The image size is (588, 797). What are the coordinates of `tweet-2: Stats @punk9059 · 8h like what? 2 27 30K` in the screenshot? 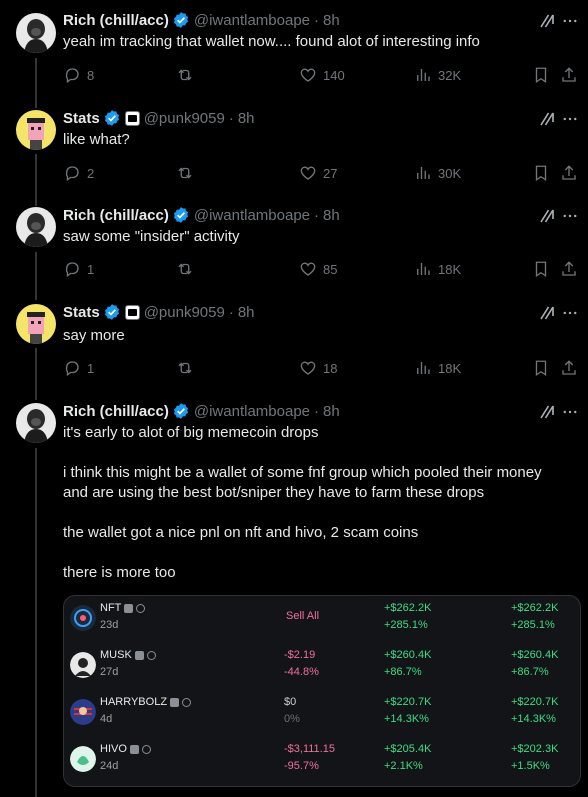 It's located at (294, 156).